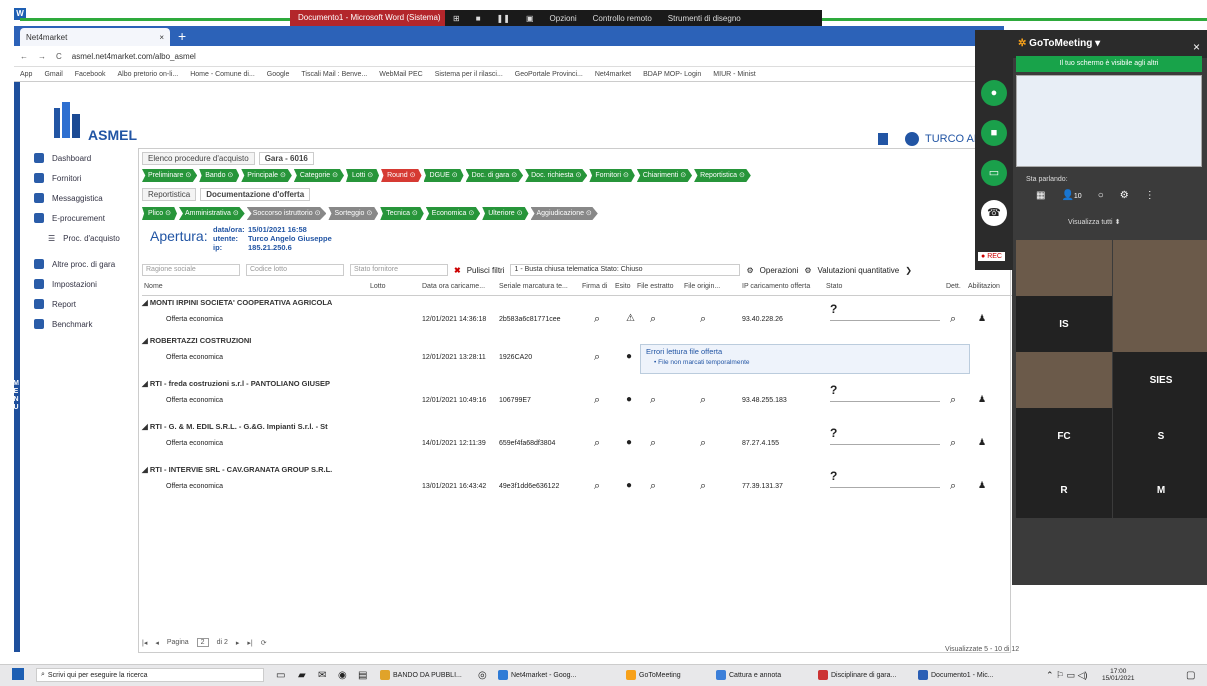 This screenshot has height=686, width=1207. I want to click on tab-elenco-procedure: Elenco procedure d'acquisto, so click(198, 158).